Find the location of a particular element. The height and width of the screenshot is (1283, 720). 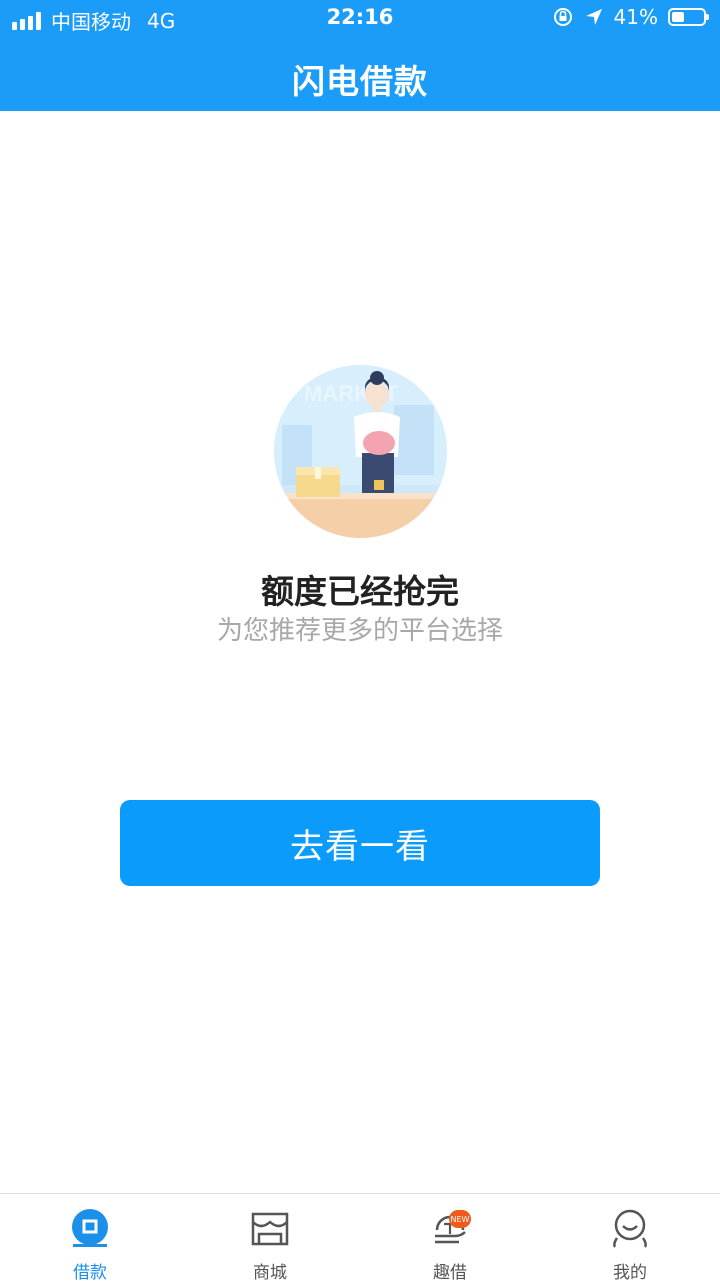

tab-profile: 我的 is located at coordinates (630, 1238).